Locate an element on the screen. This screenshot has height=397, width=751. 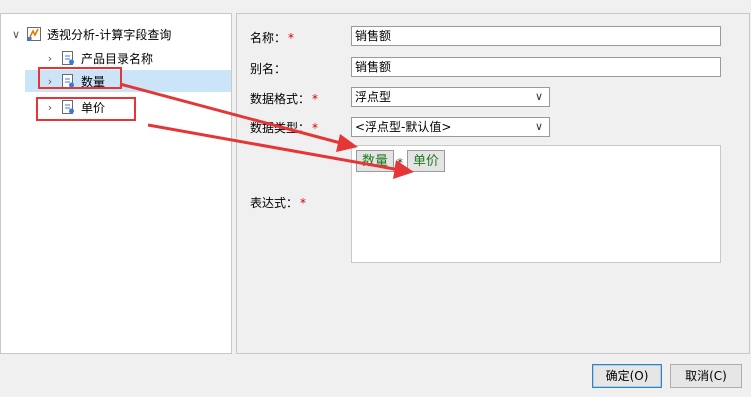
expression-editor: 数量 * 单价 is located at coordinates (536, 204).